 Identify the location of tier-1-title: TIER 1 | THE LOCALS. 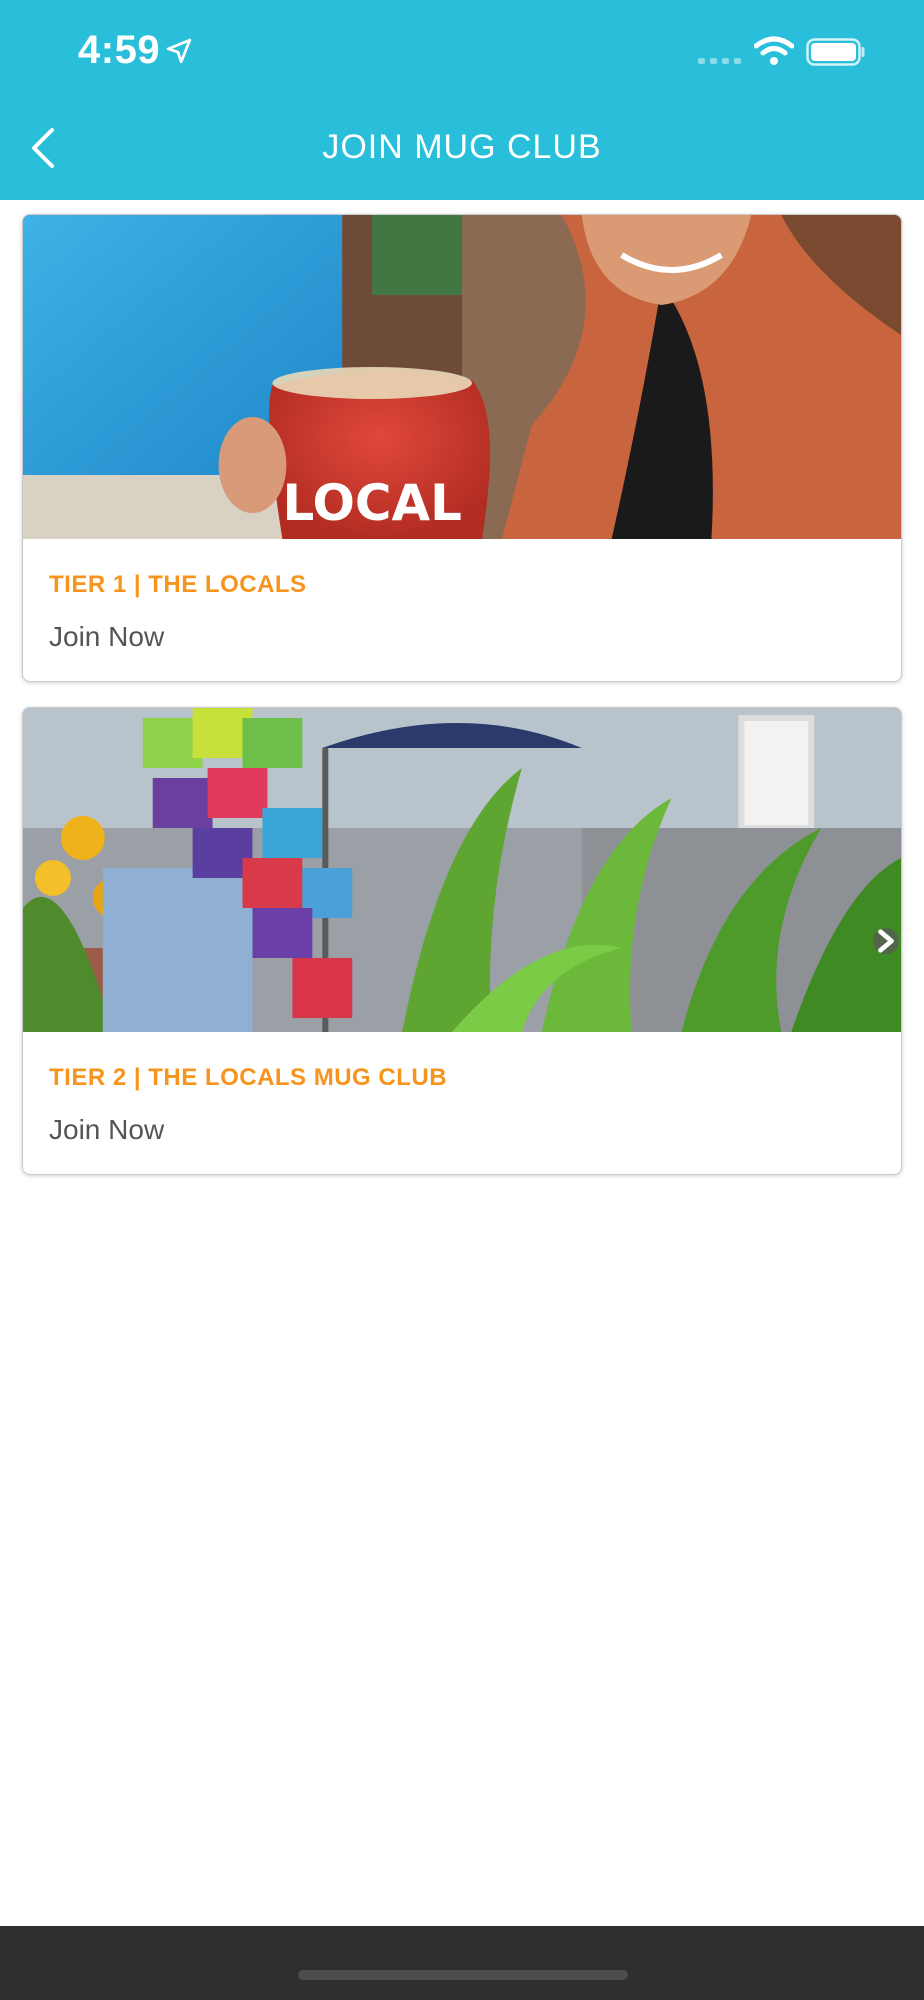
(178, 584).